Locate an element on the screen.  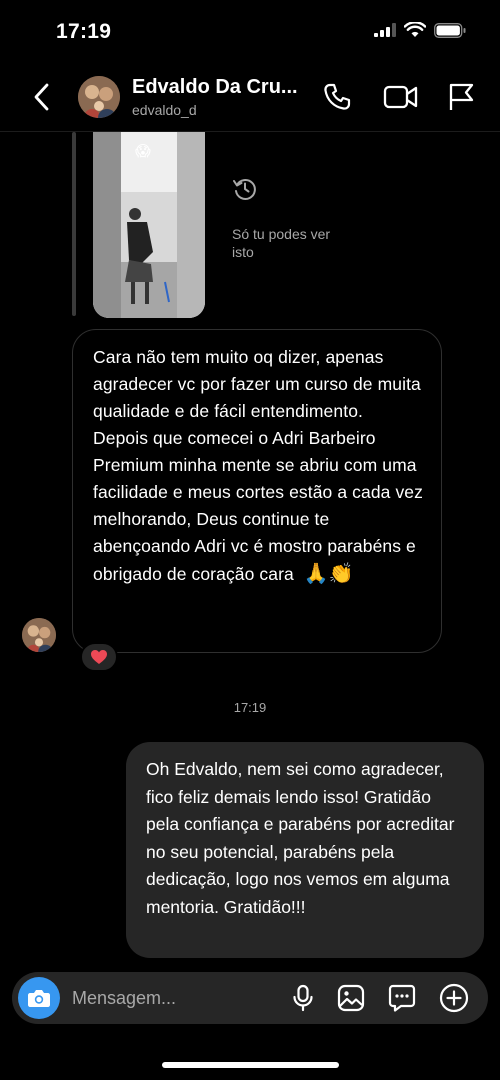
call-button is located at coordinates (337, 97).